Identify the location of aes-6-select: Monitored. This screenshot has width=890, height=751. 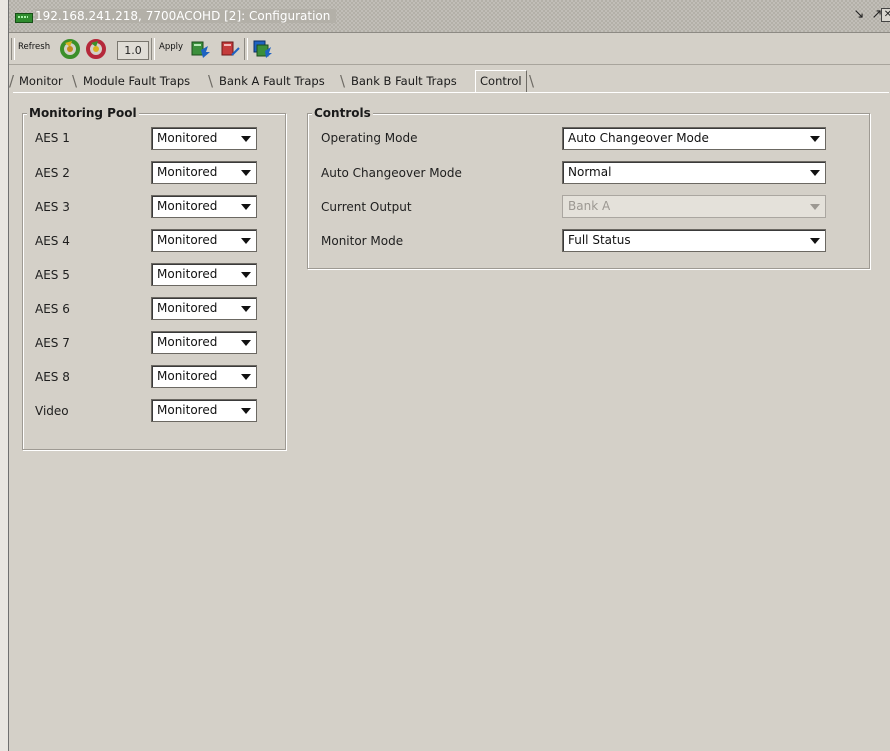
(204, 308).